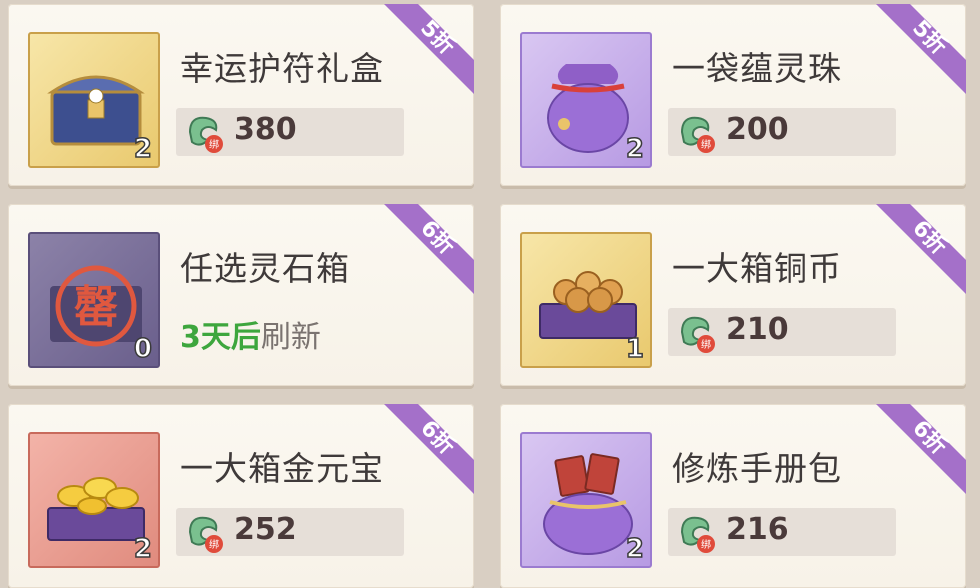 This screenshot has width=980, height=588. Describe the element at coordinates (733, 295) in the screenshot. I see `shop-item-card: 1 一大箱铜币 绑 210 6折` at that location.